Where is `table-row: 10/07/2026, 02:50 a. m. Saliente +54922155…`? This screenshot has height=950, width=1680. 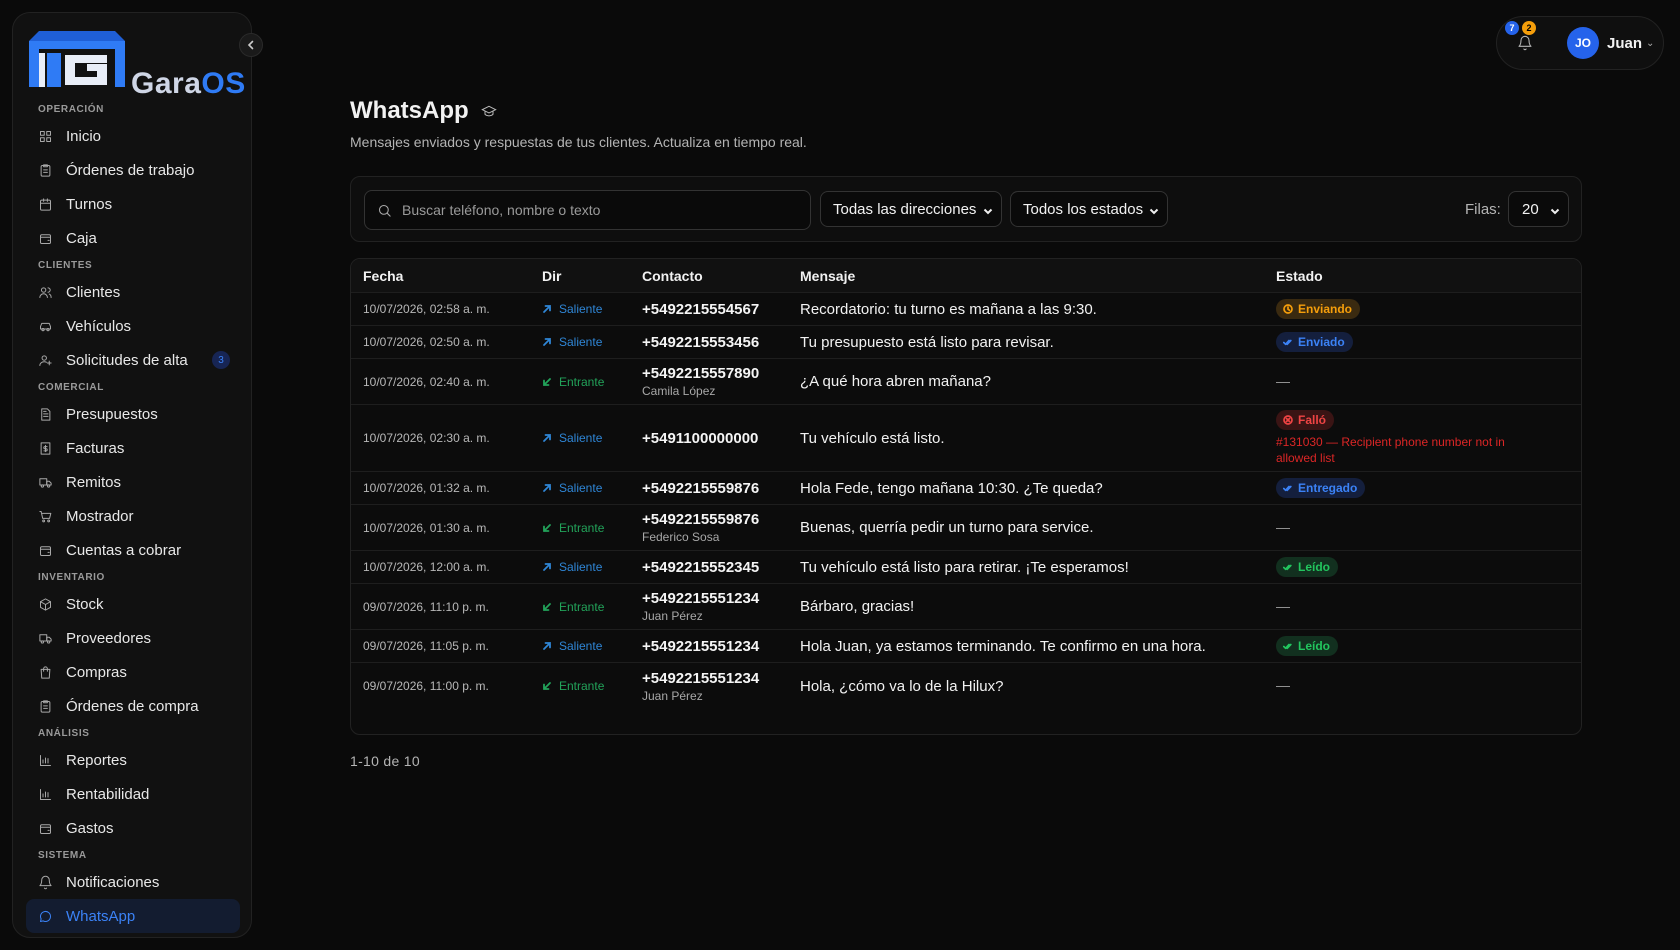 table-row: 10/07/2026, 02:50 a. m. Saliente +54922155… is located at coordinates (966, 342).